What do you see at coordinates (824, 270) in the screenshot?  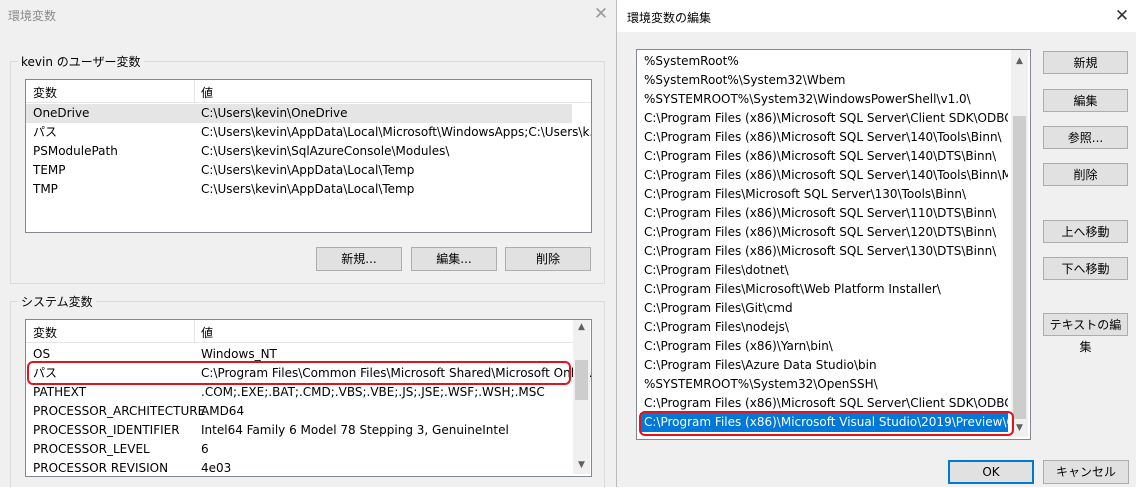 I see `path-item: C:\Program Files\dotnet\` at bounding box center [824, 270].